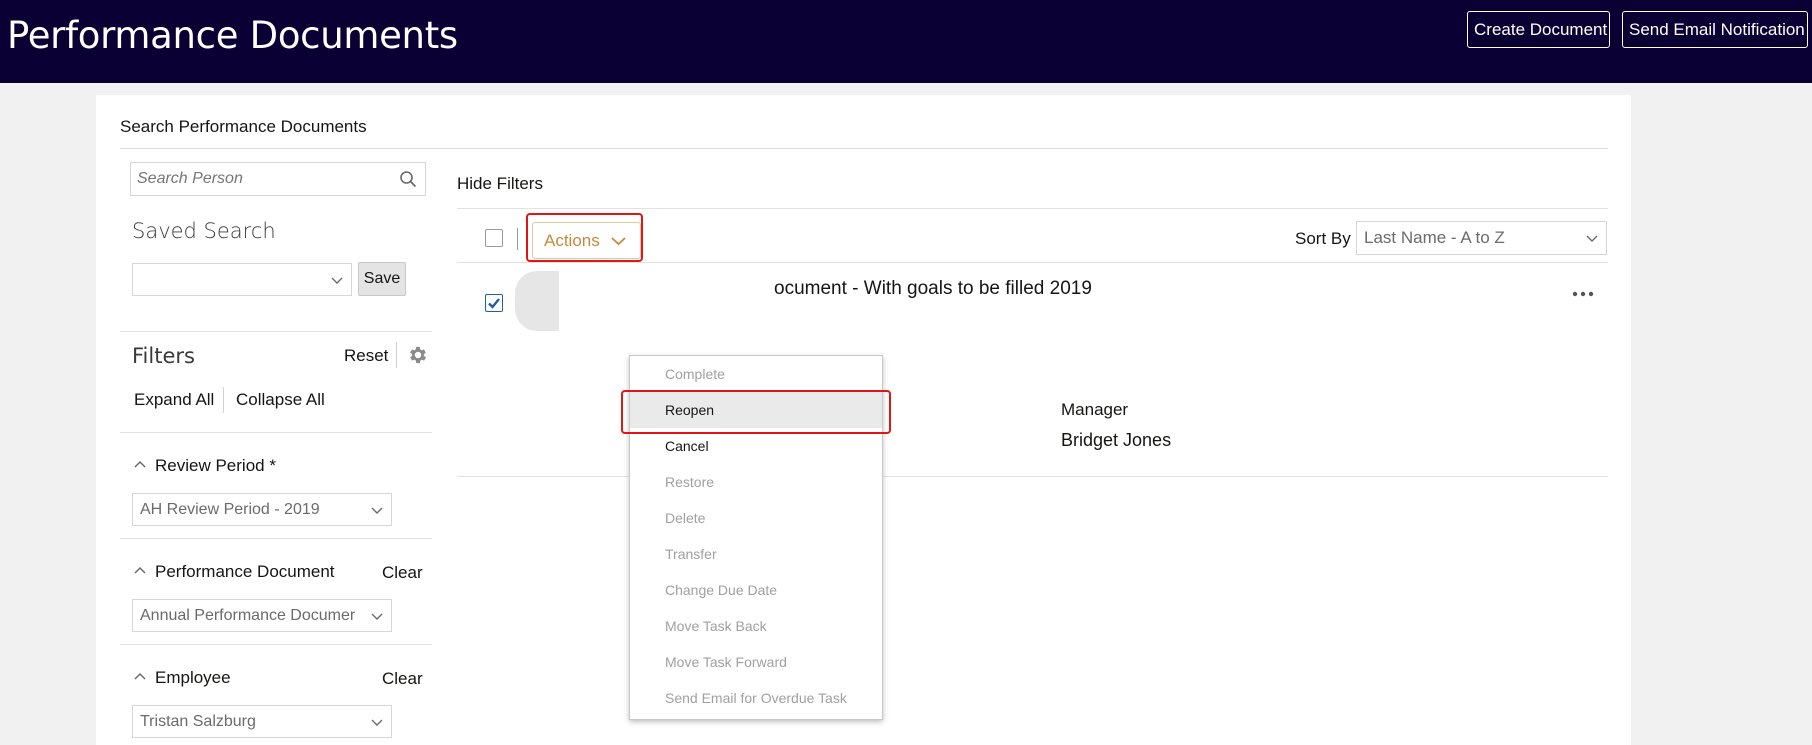 The height and width of the screenshot is (745, 1812). Describe the element at coordinates (215, 465) in the screenshot. I see `review-period-label: Review Period *` at that location.